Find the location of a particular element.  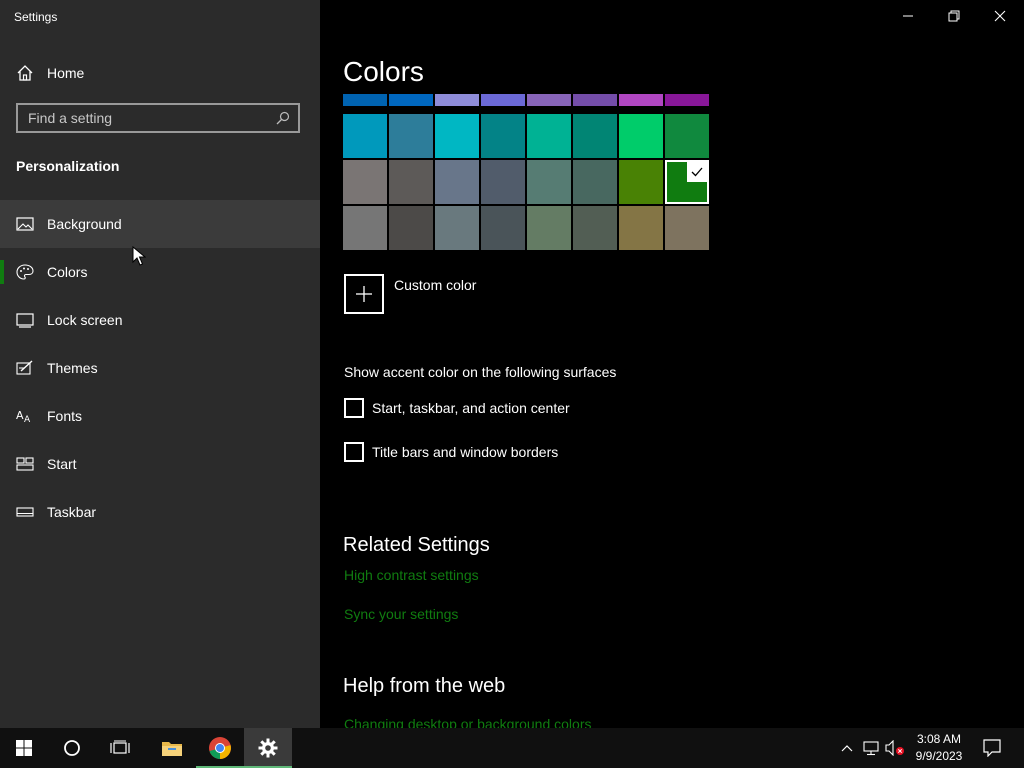

restore-icon is located at coordinates (954, 16).